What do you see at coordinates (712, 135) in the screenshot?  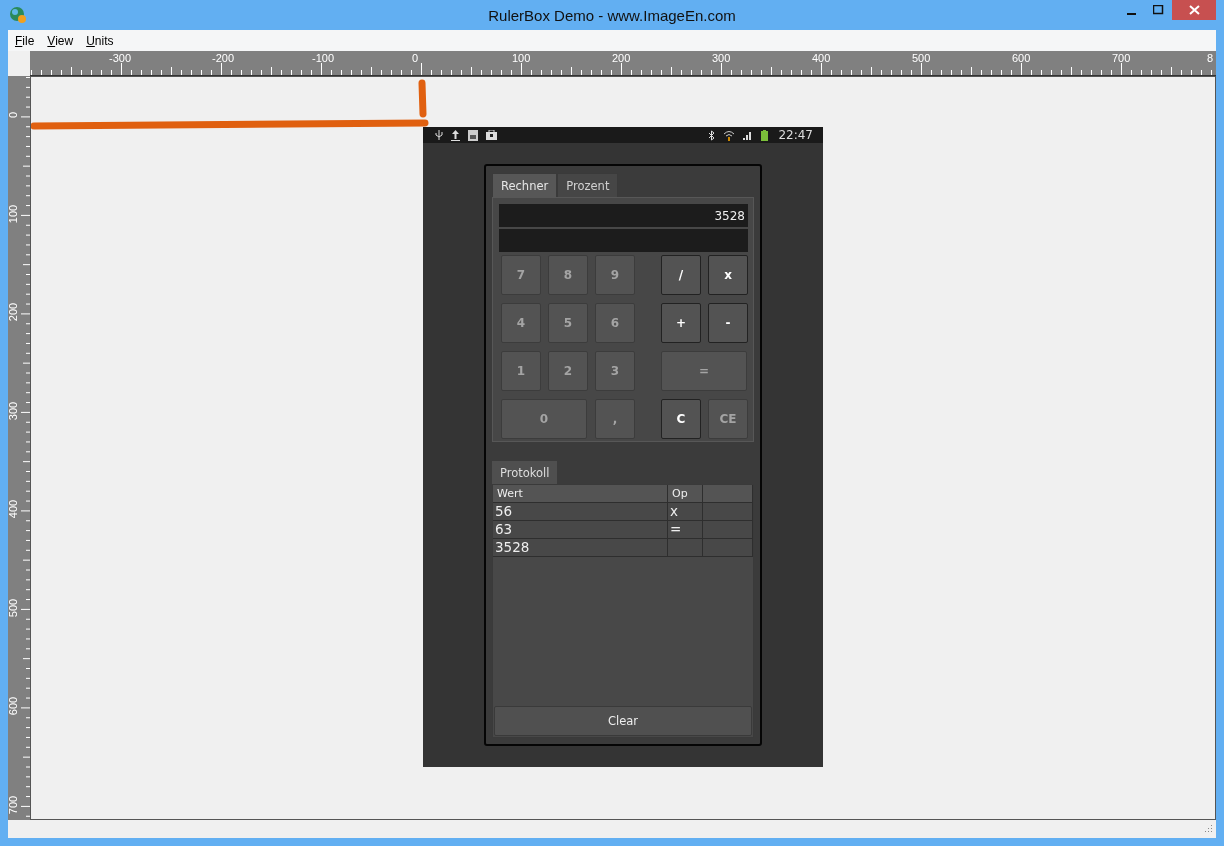 I see `bluetooth-icon` at bounding box center [712, 135].